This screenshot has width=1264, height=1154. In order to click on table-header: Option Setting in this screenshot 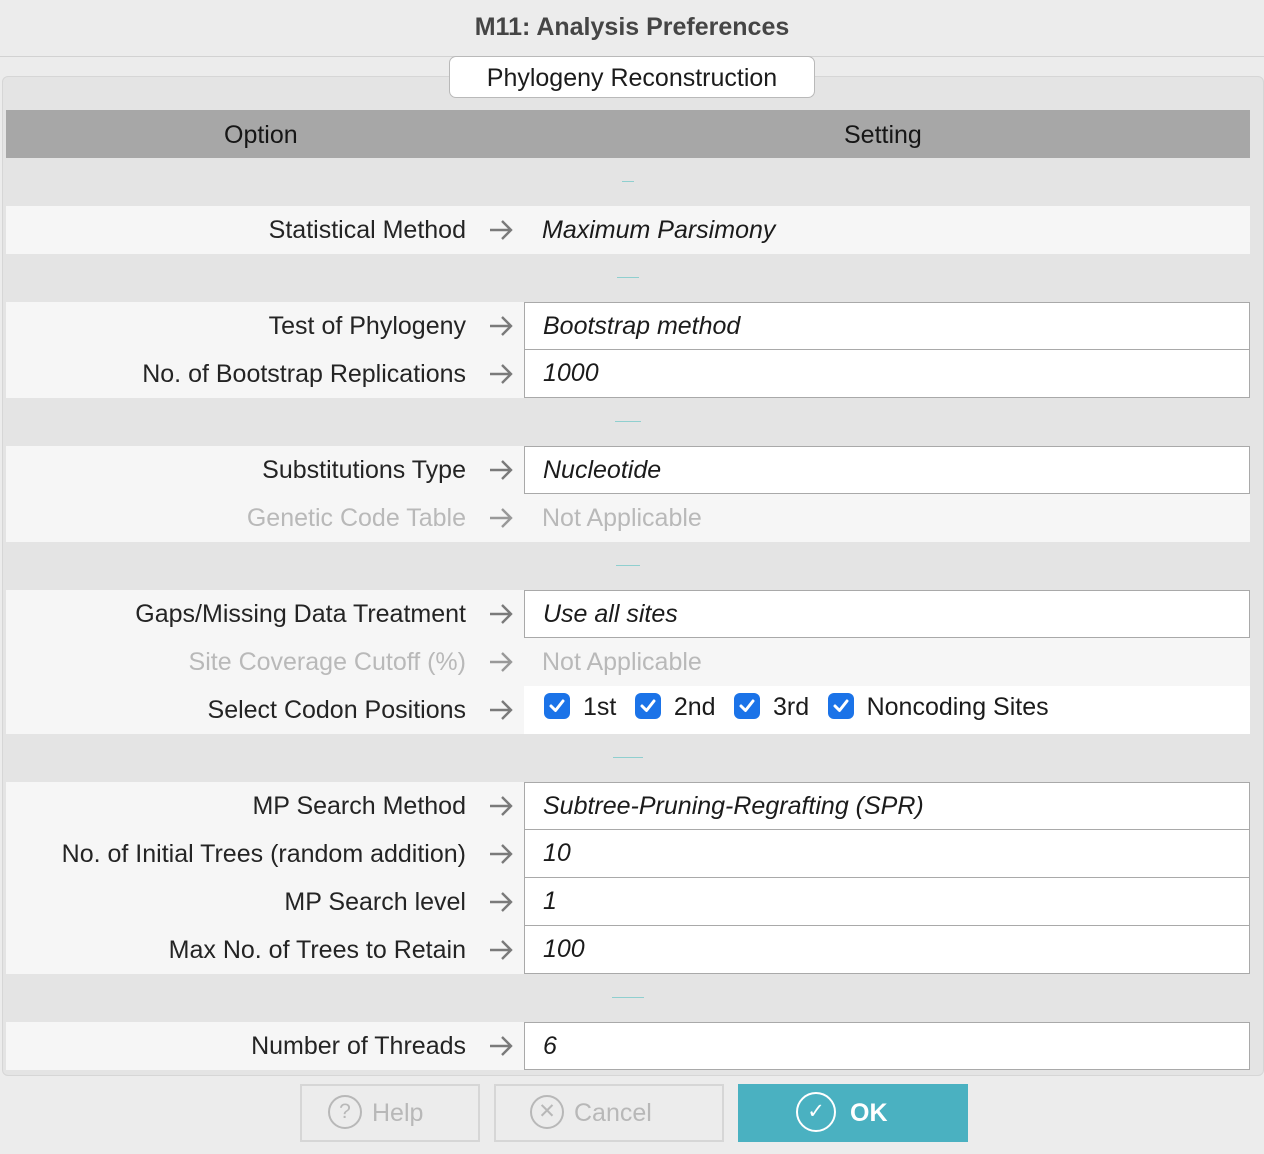, I will do `click(628, 134)`.